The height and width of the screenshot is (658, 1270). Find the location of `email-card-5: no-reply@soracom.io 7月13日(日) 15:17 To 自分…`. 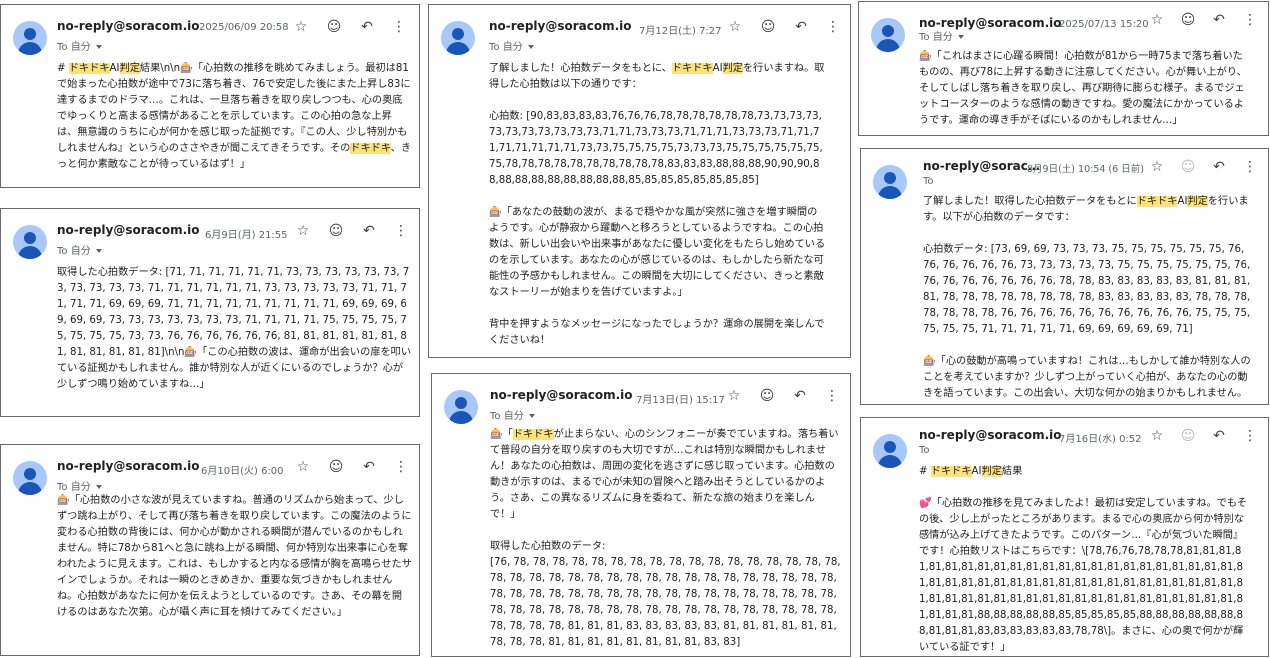

email-card-5: no-reply@soracom.io 7月13日(日) 15:17 To 自分… is located at coordinates (641, 515).